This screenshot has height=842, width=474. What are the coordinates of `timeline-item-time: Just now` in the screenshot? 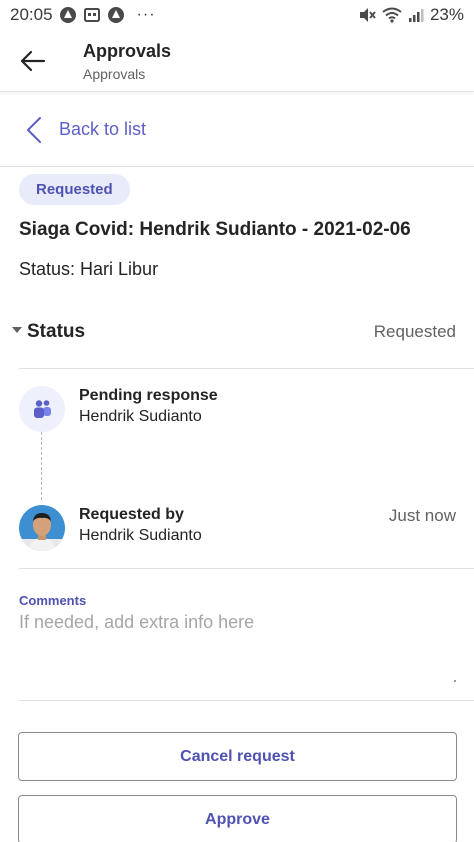 It's located at (422, 515).